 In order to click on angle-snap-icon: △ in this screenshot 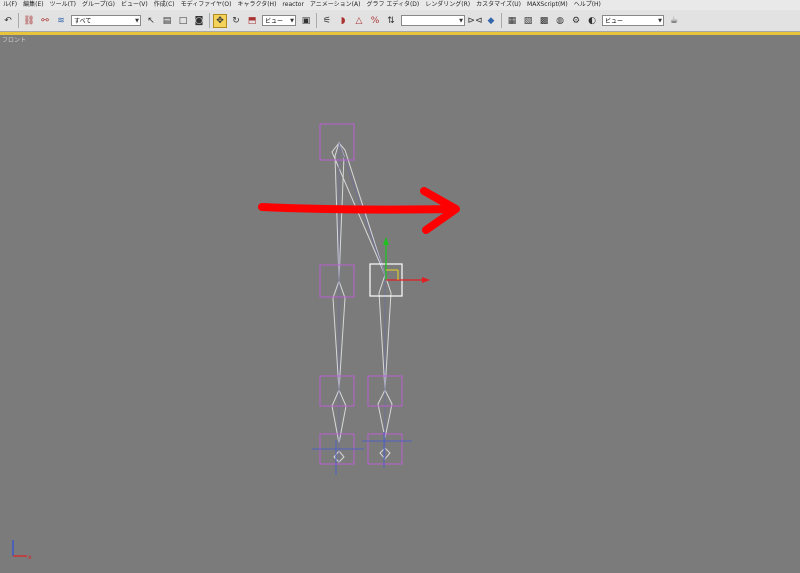, I will do `click(359, 21)`.